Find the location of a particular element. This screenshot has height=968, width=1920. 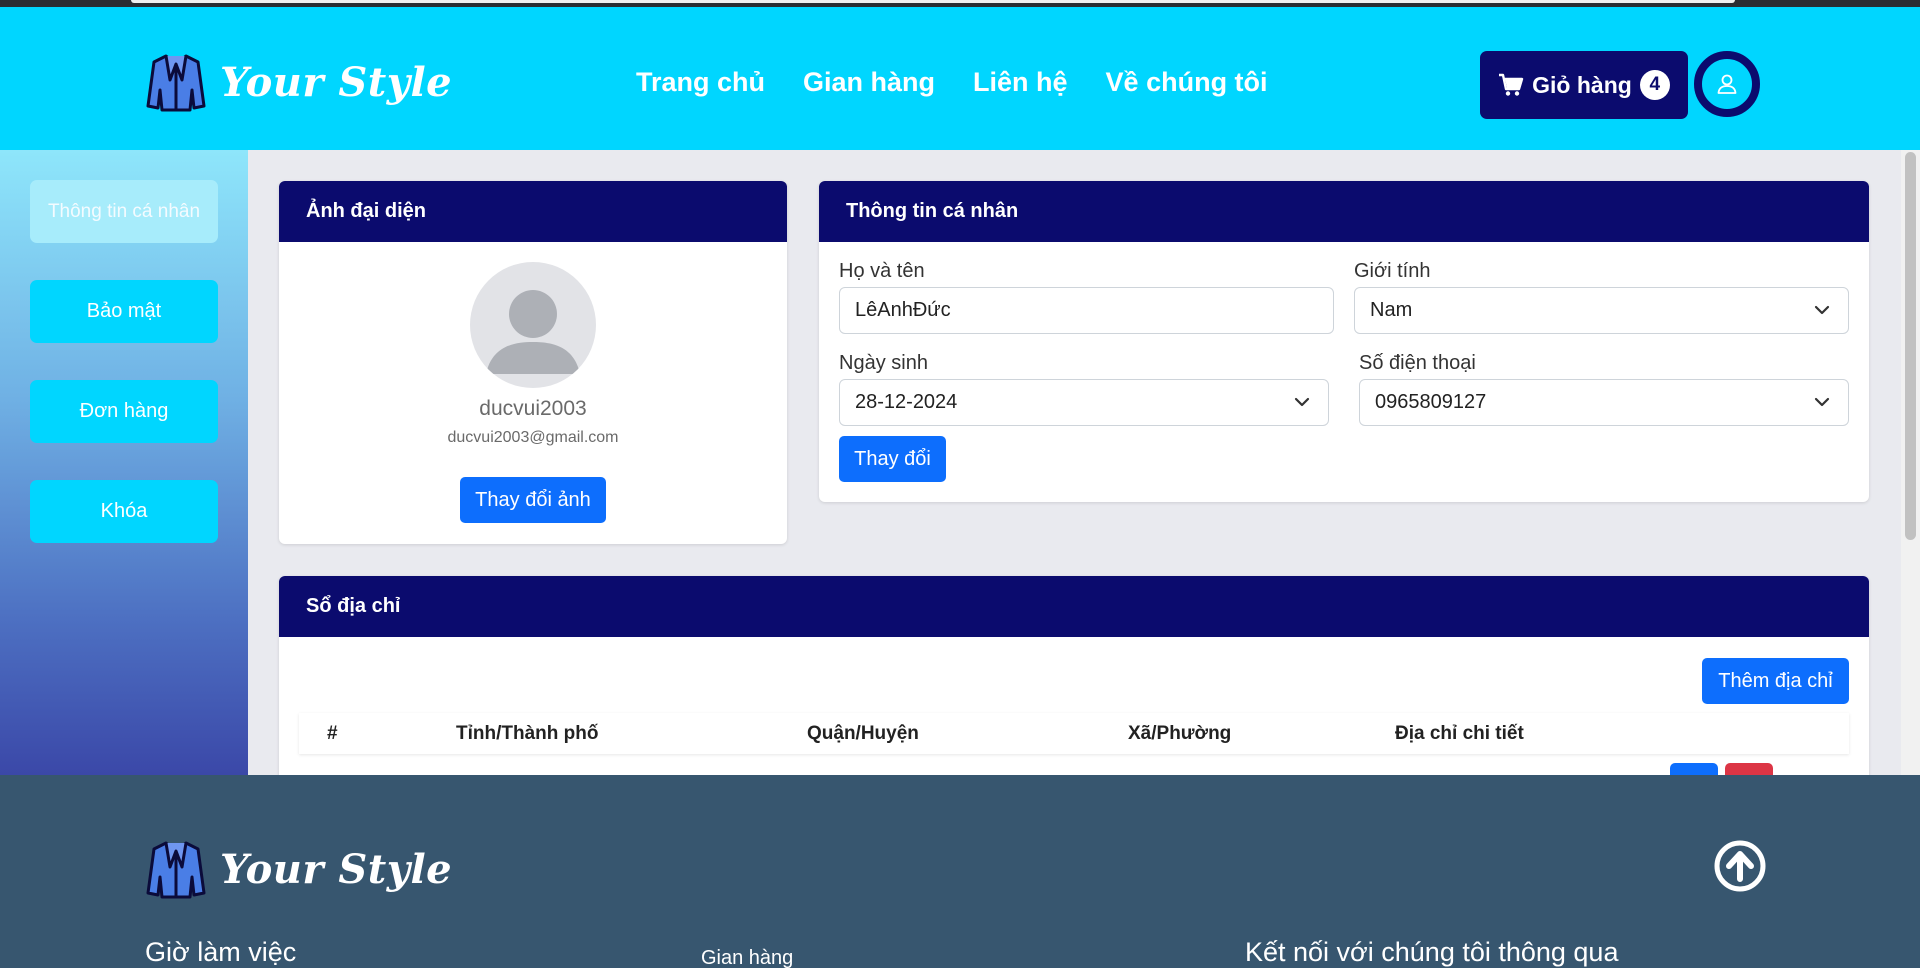

column-index: # is located at coordinates (332, 733).